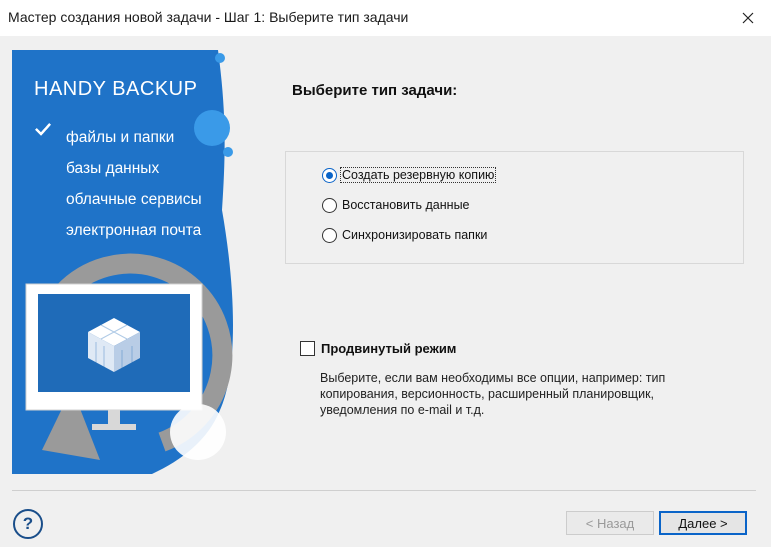 The image size is (771, 547). What do you see at coordinates (610, 523) in the screenshot?
I see `back-button: < Назад` at bounding box center [610, 523].